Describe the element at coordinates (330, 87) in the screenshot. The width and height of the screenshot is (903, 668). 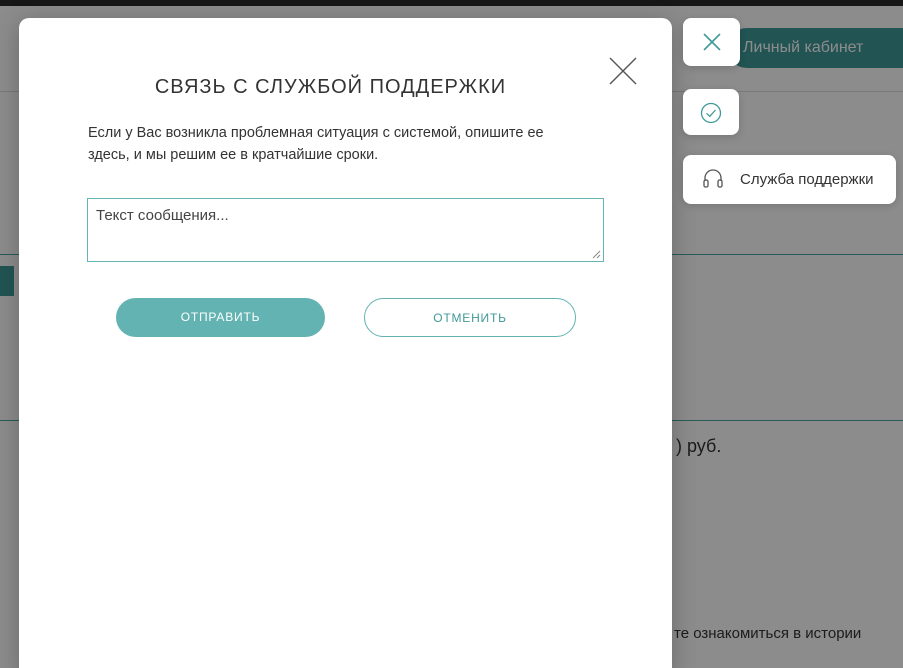
I see `modal-title: СВЯЗЬ С СЛУЖБОЙ ПОДДЕРЖКИ` at that location.